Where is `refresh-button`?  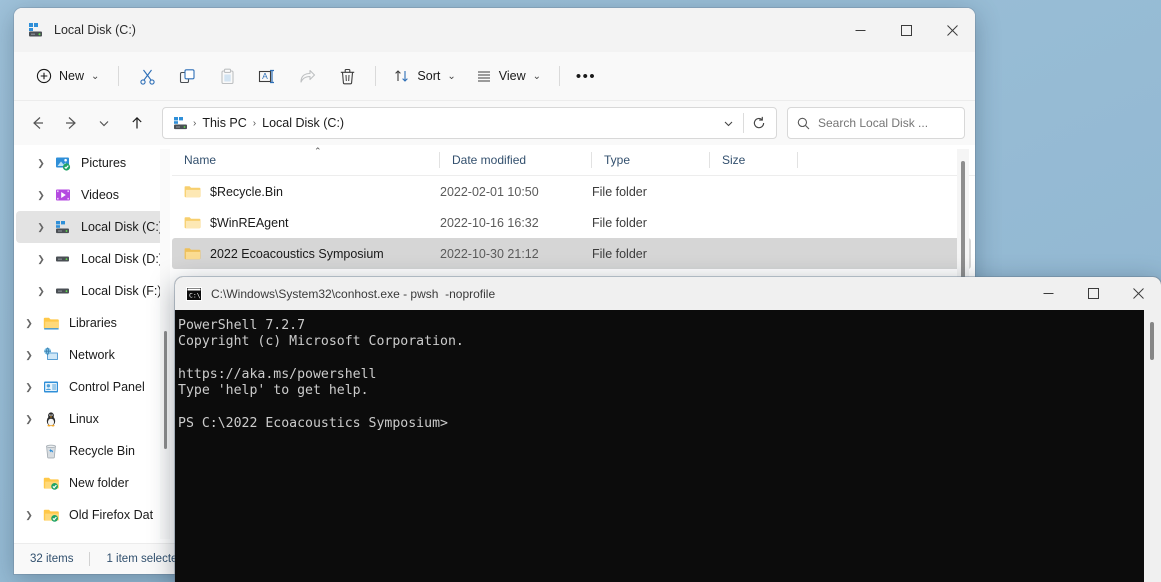
refresh-button is located at coordinates (759, 123).